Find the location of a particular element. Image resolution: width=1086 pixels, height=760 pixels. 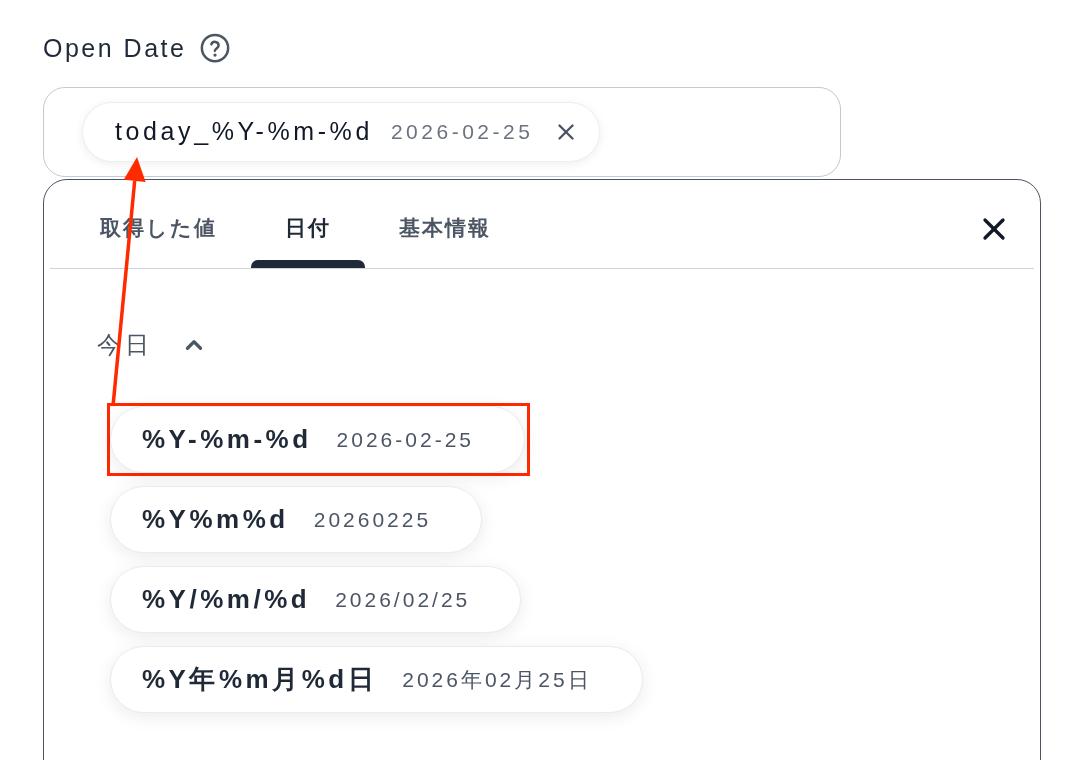

format-option: %Y-%m-%d 2026-02-25 is located at coordinates (317, 439).